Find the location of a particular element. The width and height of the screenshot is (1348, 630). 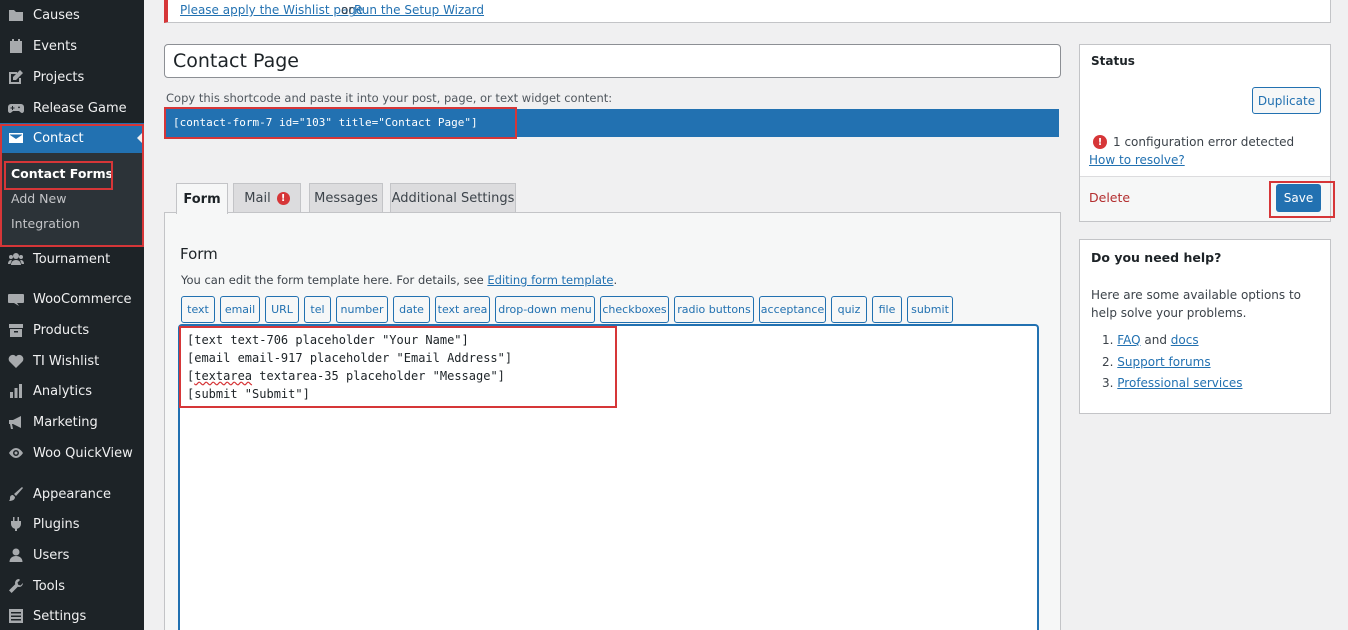

woo-icon is located at coordinates (16, 299).